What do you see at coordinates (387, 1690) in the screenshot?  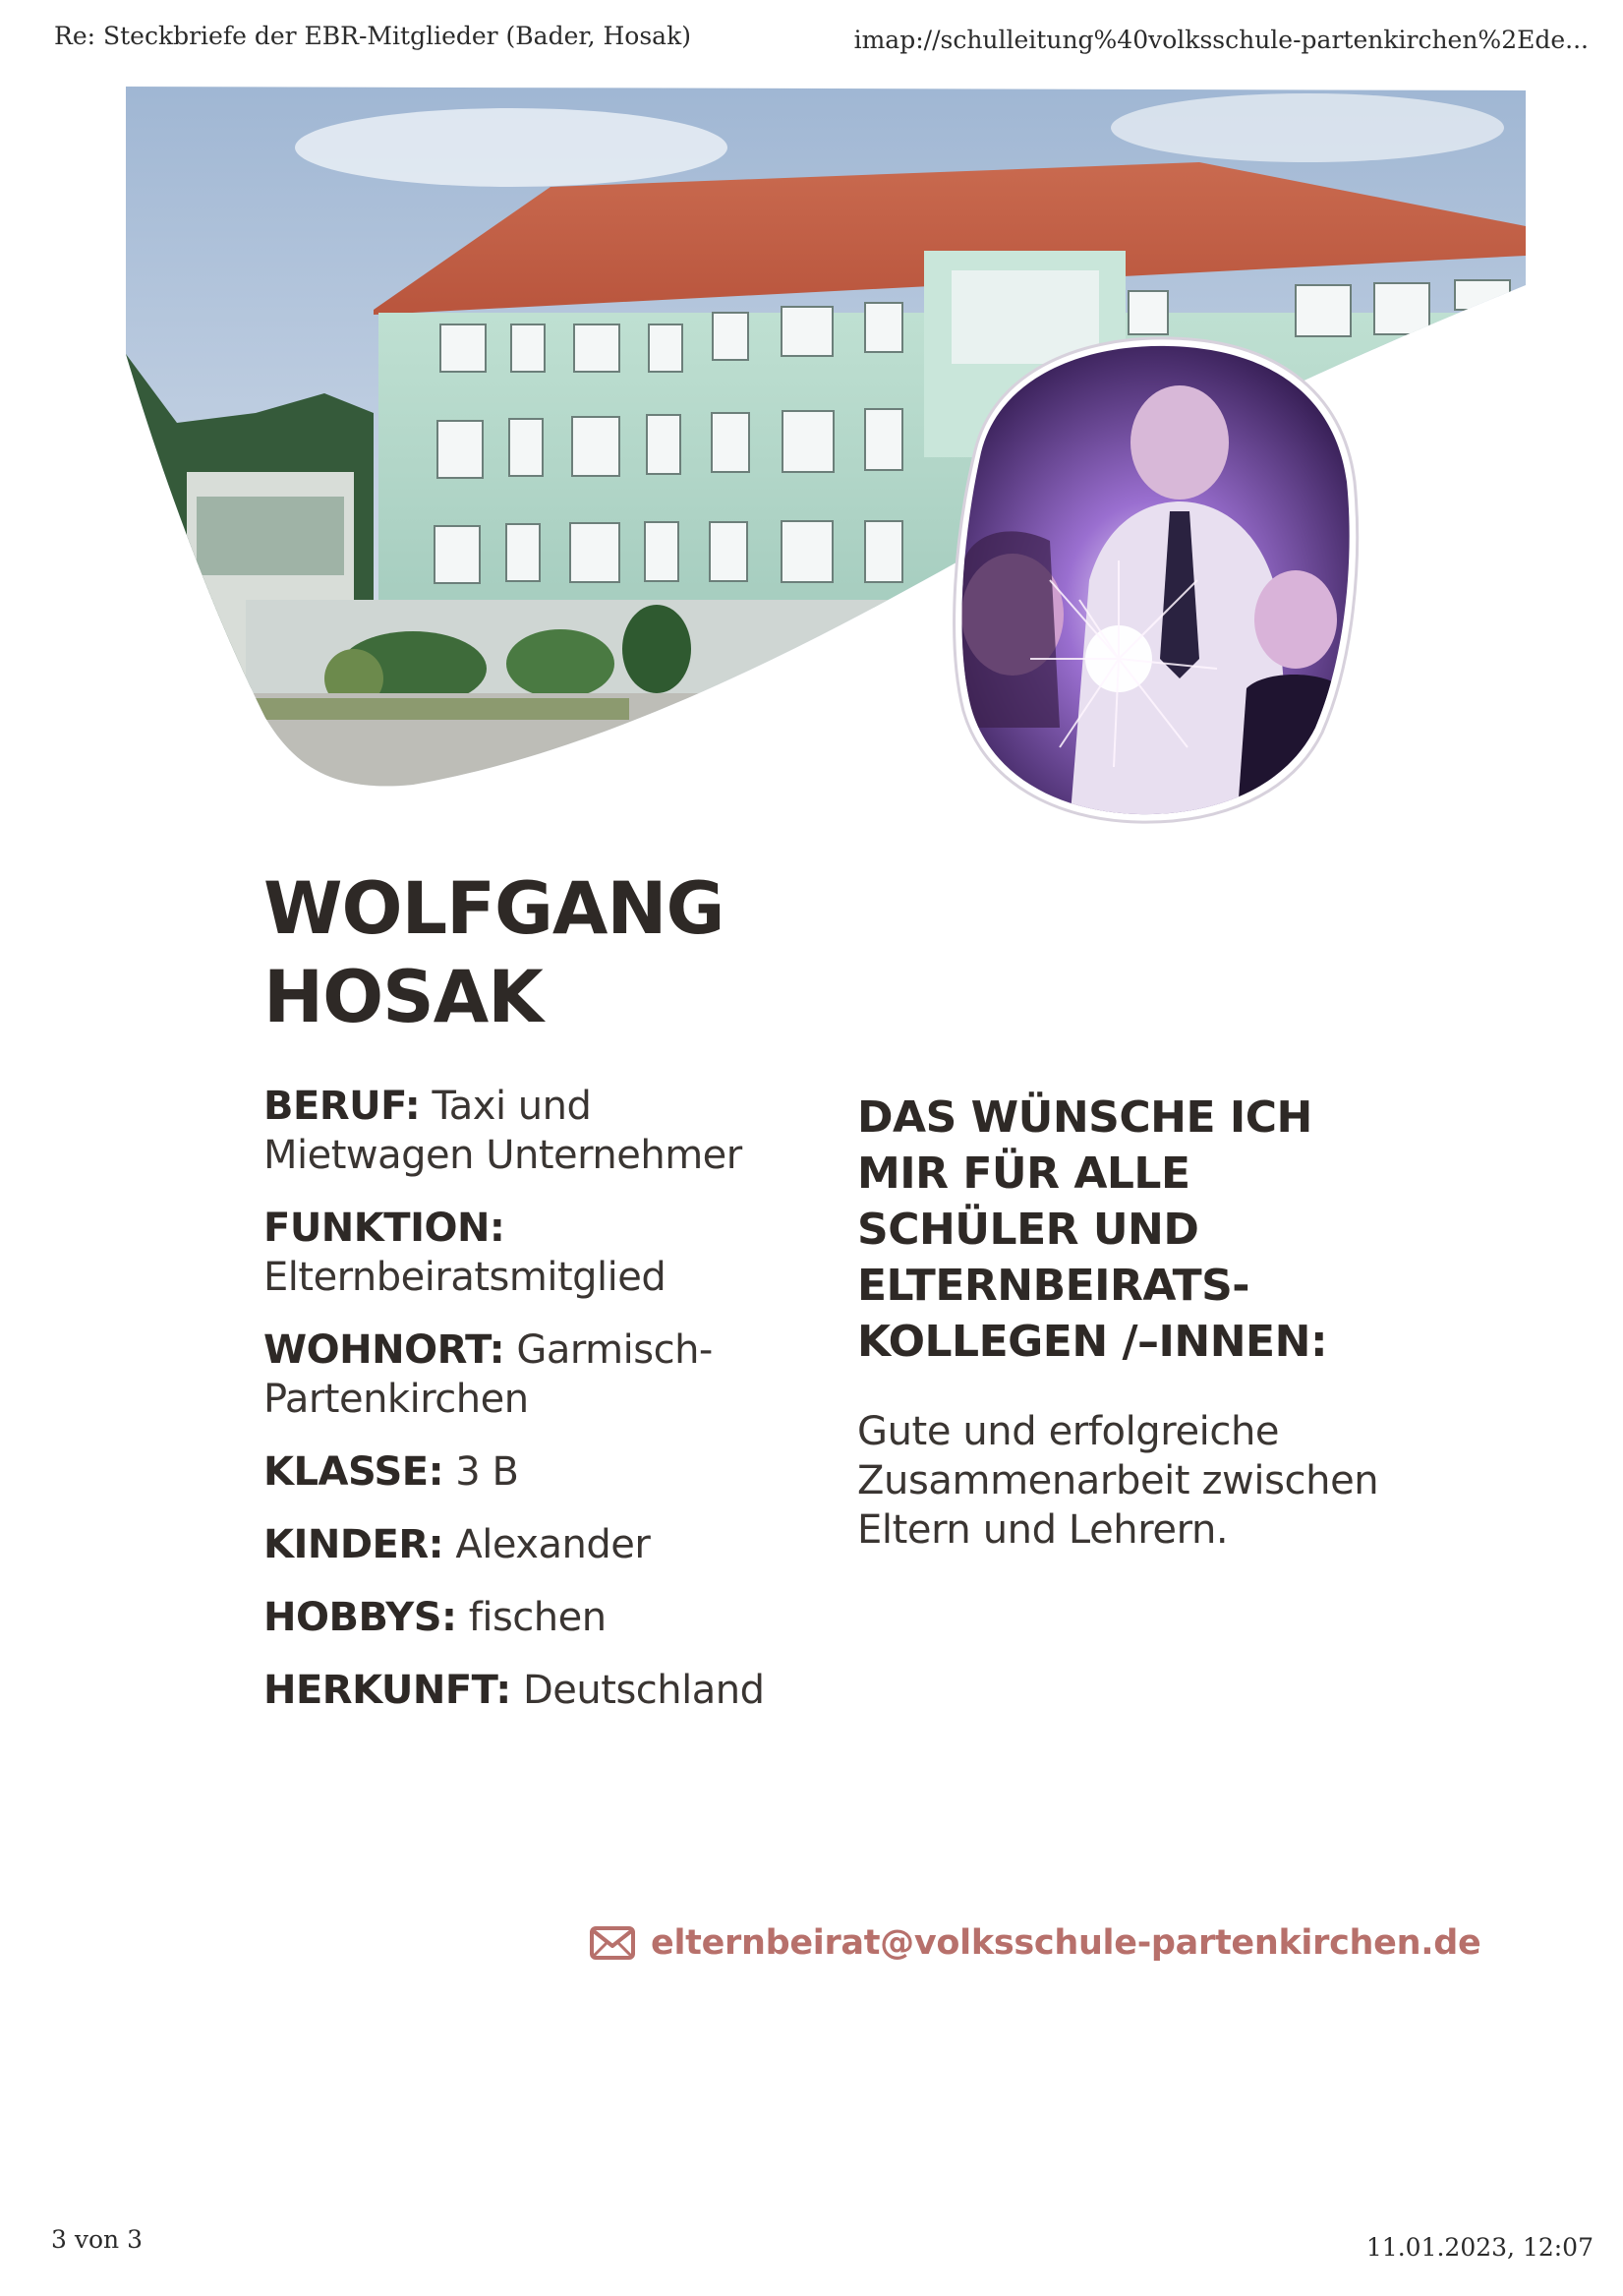 I see `fact-key: HERKUNFT:` at bounding box center [387, 1690].